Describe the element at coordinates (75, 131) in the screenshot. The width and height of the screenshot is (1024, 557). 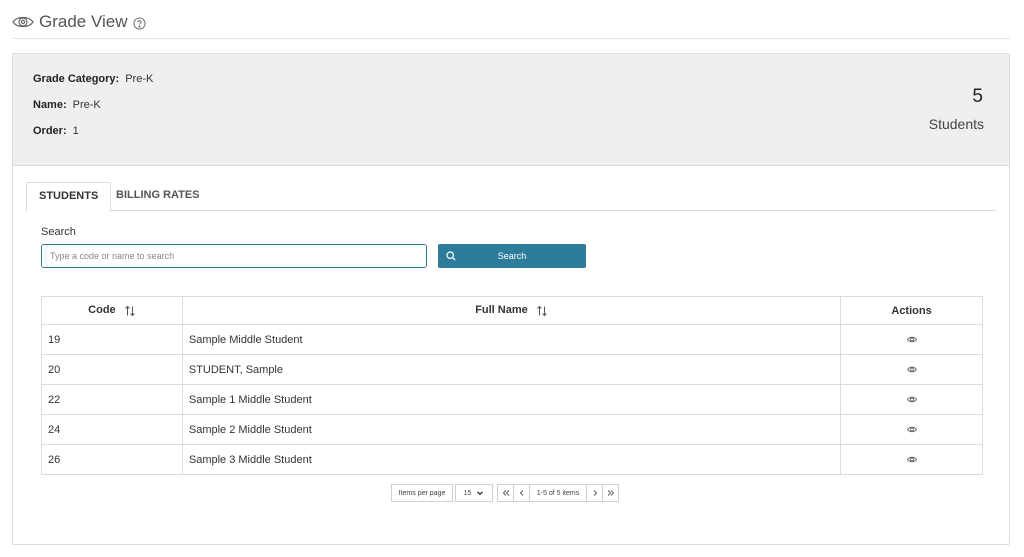
I see `order-value: 1` at that location.